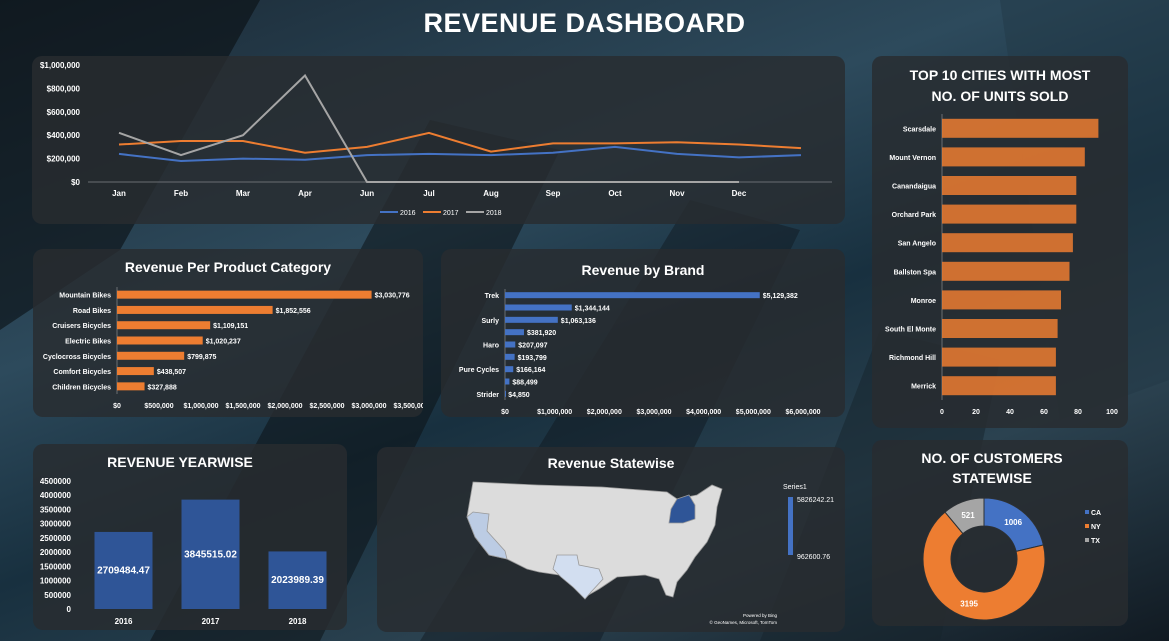  What do you see at coordinates (510, 344) in the screenshot?
I see `bar-haro` at bounding box center [510, 344].